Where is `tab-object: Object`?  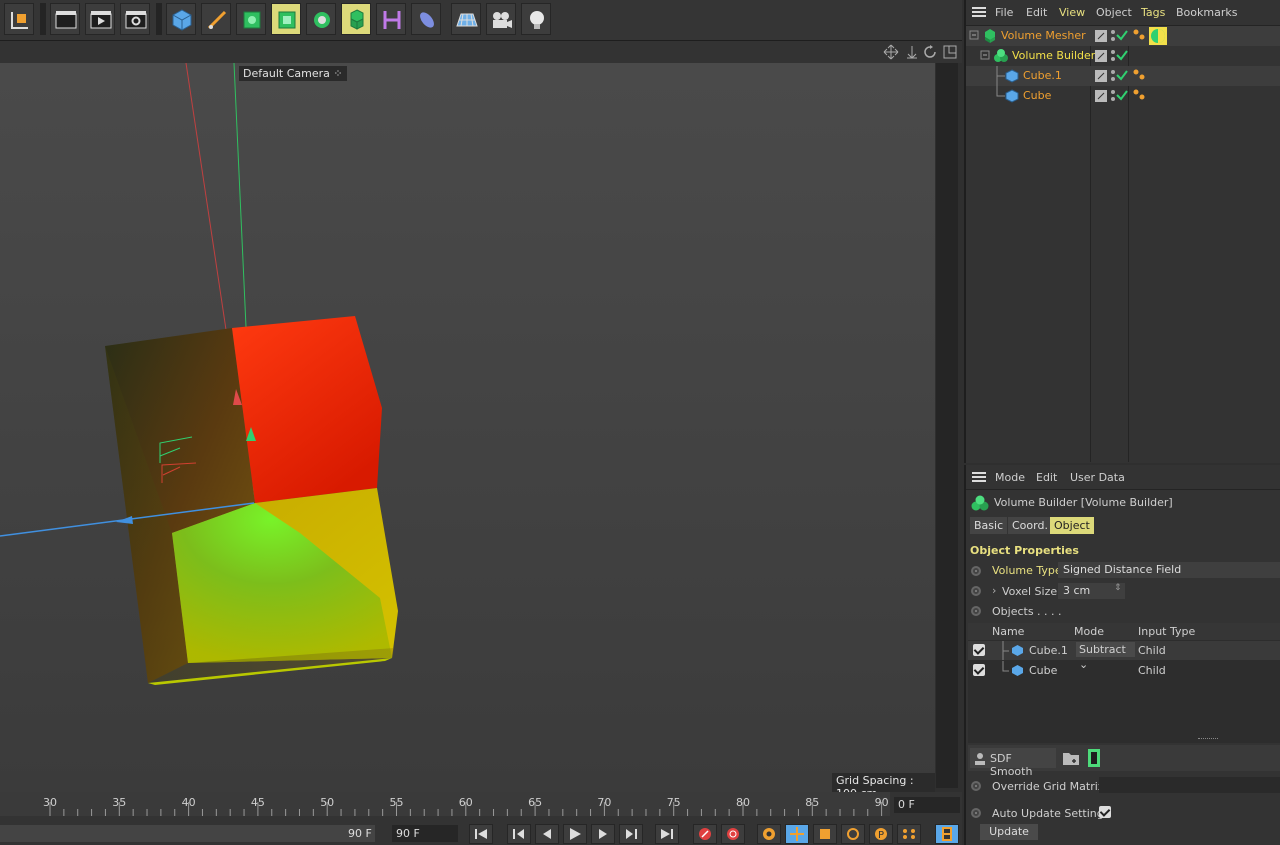 tab-object: Object is located at coordinates (1072, 525).